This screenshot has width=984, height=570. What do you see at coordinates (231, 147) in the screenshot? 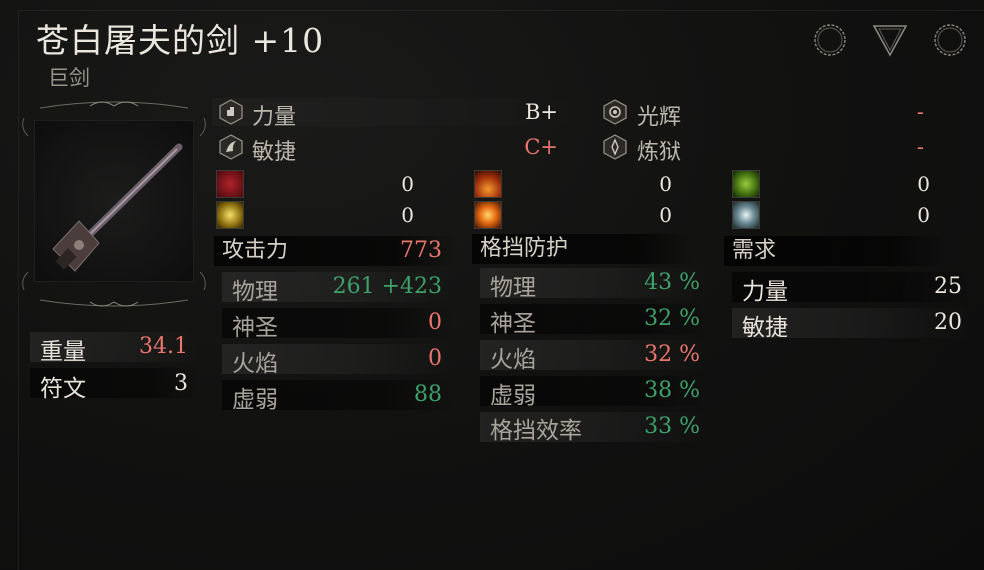
I see `dexterity-icon` at bounding box center [231, 147].